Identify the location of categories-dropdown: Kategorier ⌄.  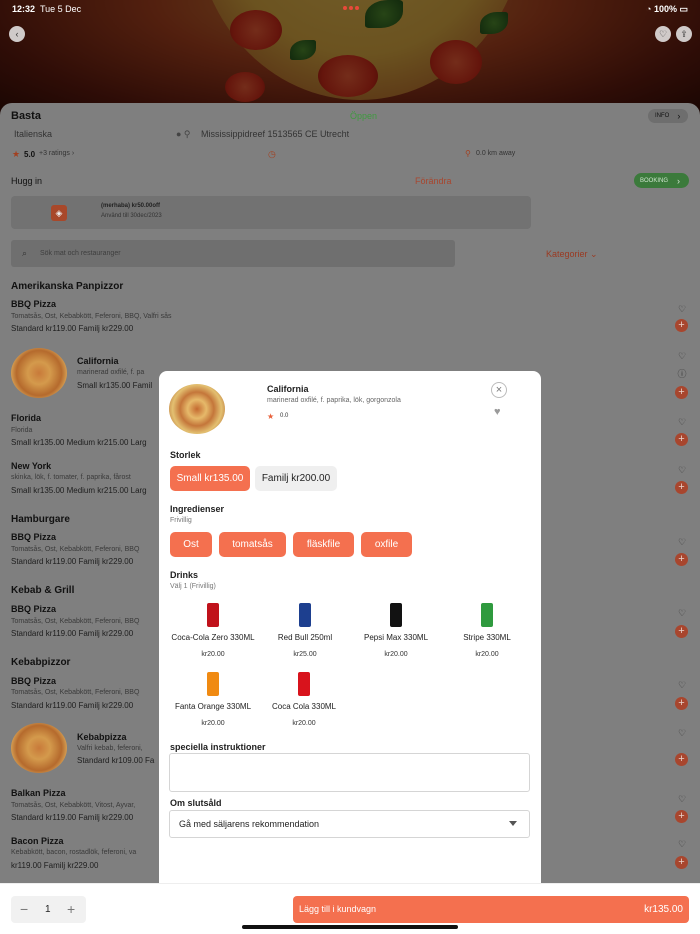
(572, 254).